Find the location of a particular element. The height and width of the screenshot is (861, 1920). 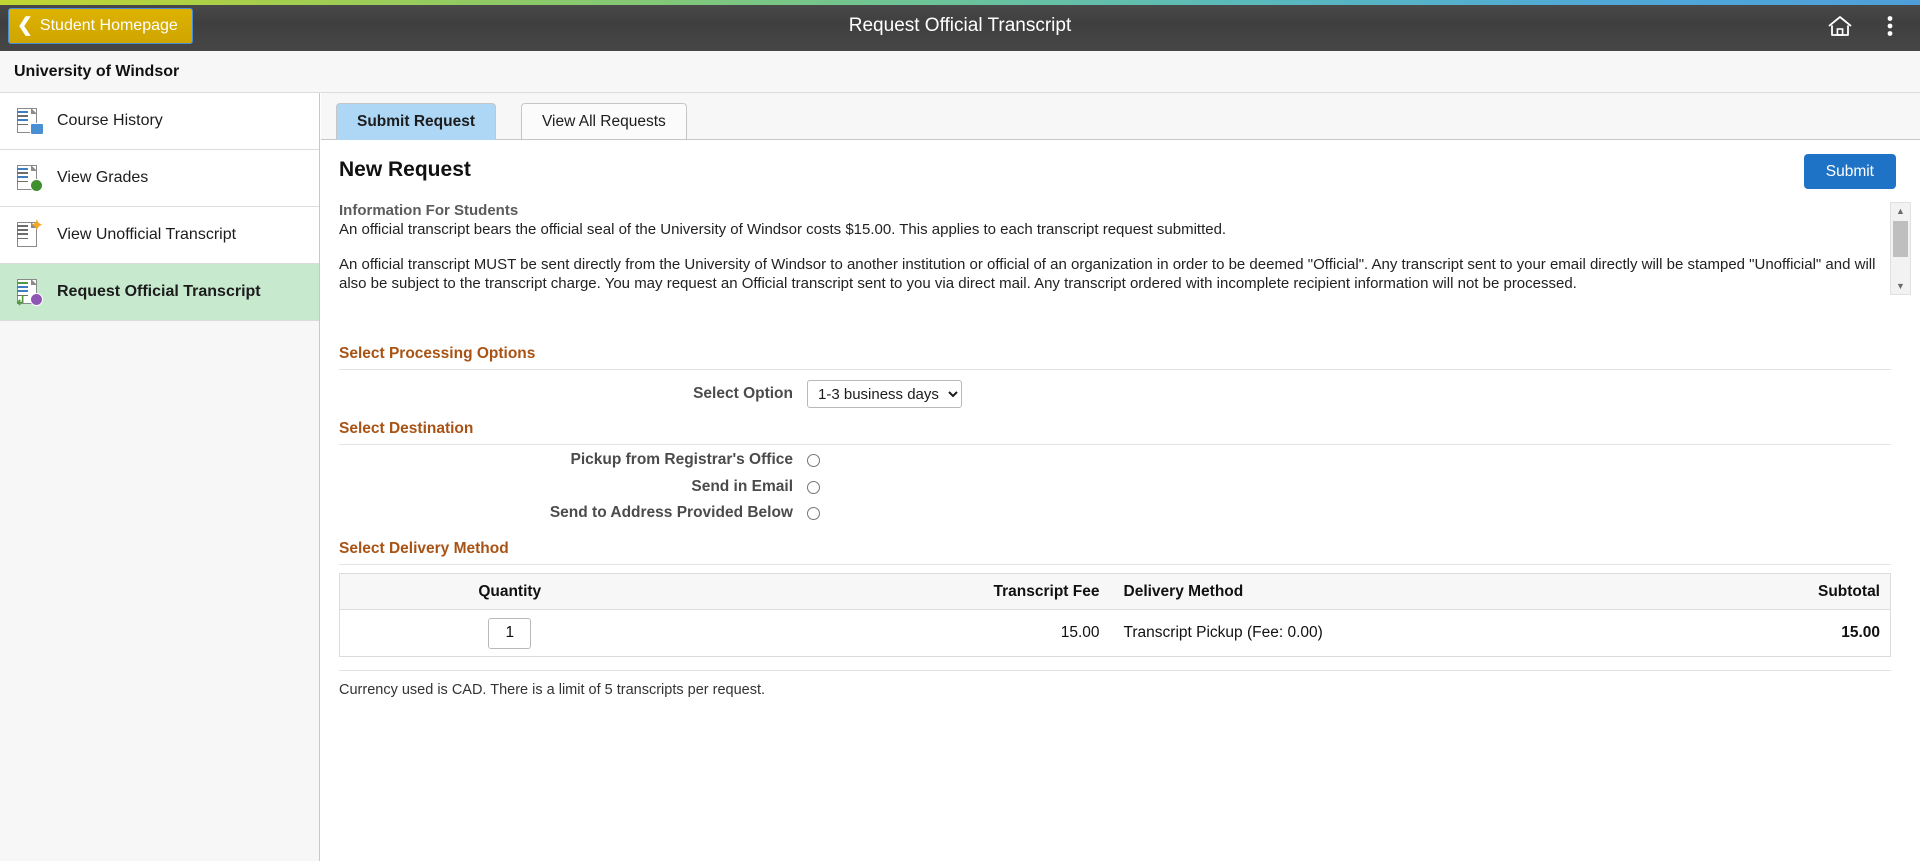

header-title-text: Request Official Transcript is located at coordinates (960, 25).